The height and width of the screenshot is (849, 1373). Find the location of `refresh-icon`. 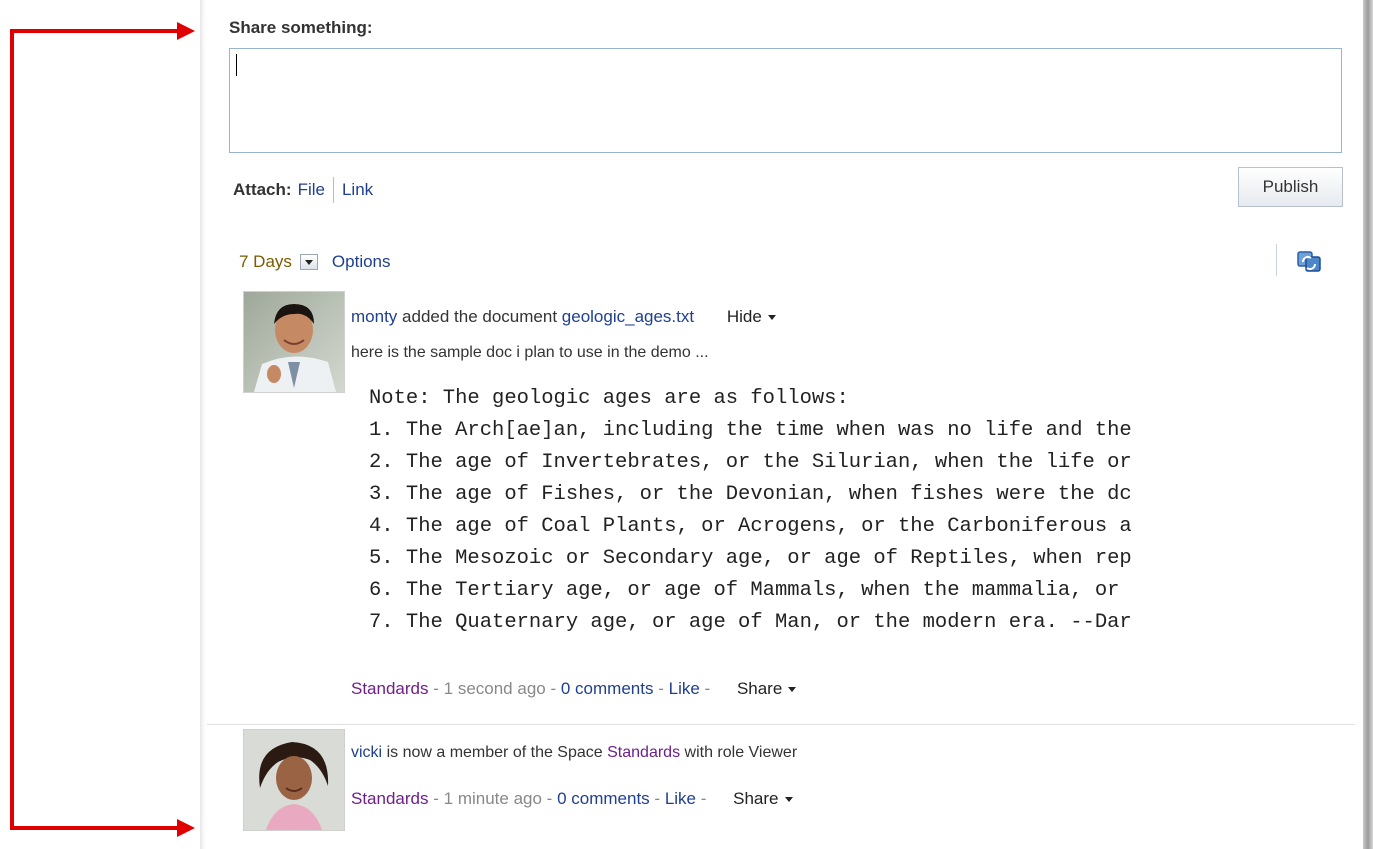

refresh-icon is located at coordinates (1309, 261).